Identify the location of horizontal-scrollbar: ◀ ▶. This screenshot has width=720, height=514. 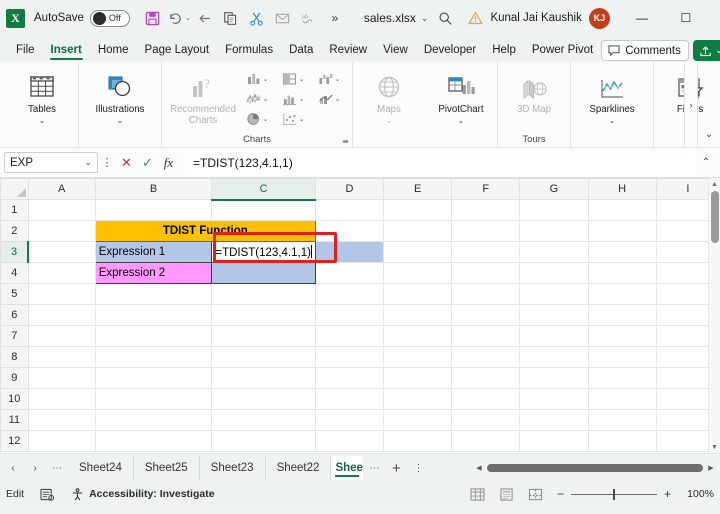
(595, 468).